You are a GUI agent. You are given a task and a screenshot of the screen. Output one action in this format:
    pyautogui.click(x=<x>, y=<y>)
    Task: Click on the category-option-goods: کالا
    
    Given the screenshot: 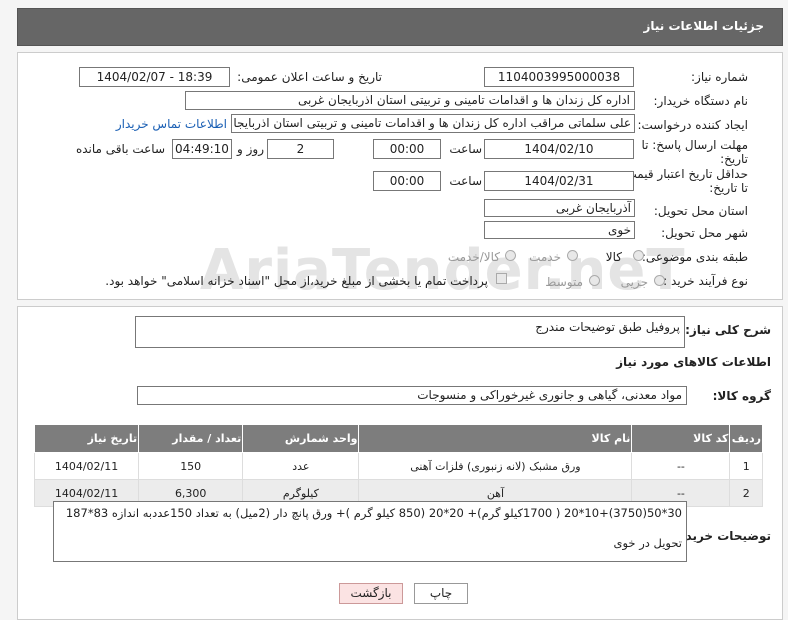 What is the action you would take?
    pyautogui.click(x=613, y=257)
    